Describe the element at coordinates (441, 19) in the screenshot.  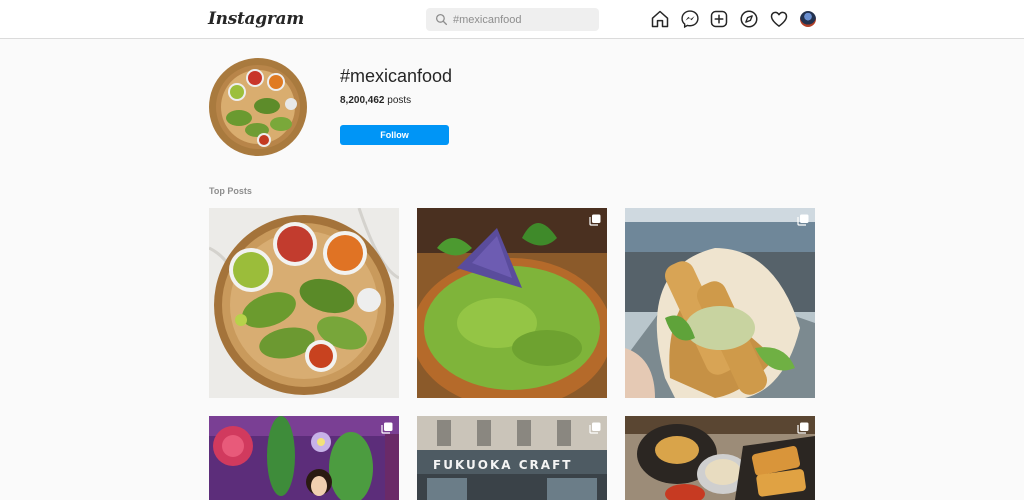
I see `search-icon` at that location.